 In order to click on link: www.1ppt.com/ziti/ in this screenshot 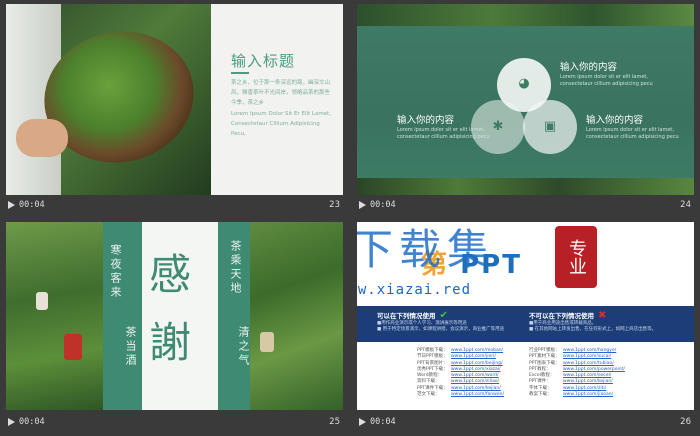, I will do `click(584, 388)`.